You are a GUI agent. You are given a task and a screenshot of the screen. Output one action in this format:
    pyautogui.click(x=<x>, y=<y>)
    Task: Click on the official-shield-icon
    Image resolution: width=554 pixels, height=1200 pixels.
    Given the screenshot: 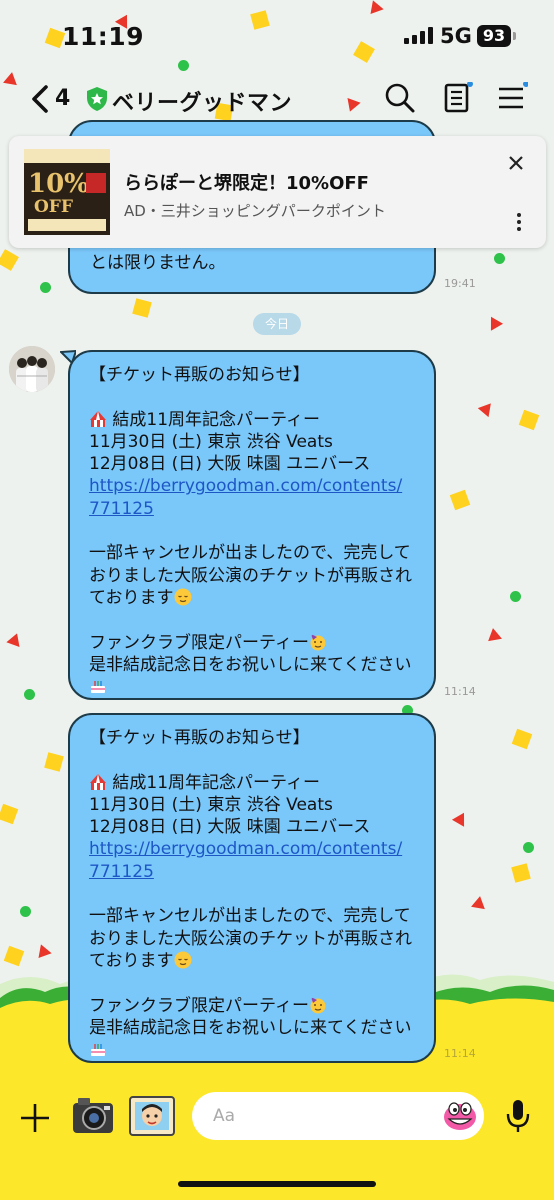 What is the action you would take?
    pyautogui.click(x=97, y=99)
    